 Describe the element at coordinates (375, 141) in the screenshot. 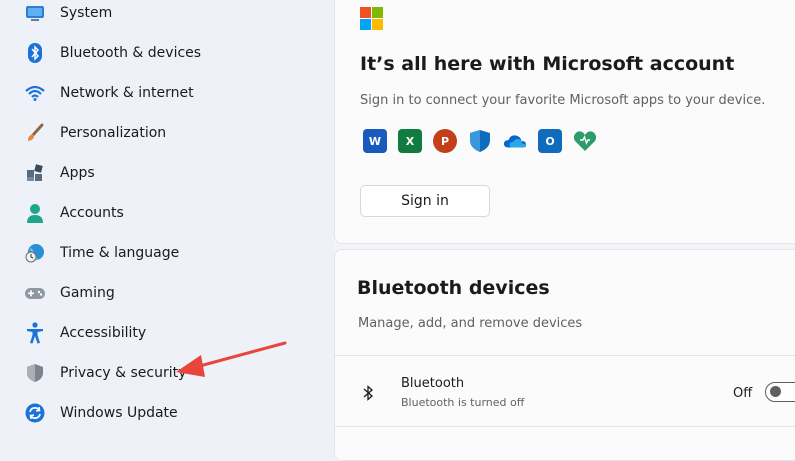

I see `word-icon: W` at that location.